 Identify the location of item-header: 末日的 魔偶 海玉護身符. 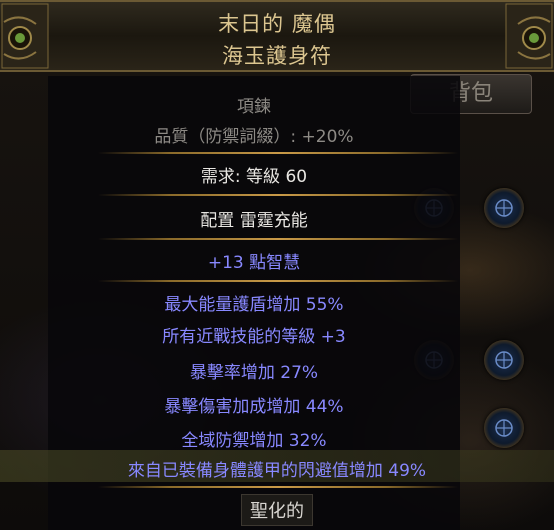
(277, 36).